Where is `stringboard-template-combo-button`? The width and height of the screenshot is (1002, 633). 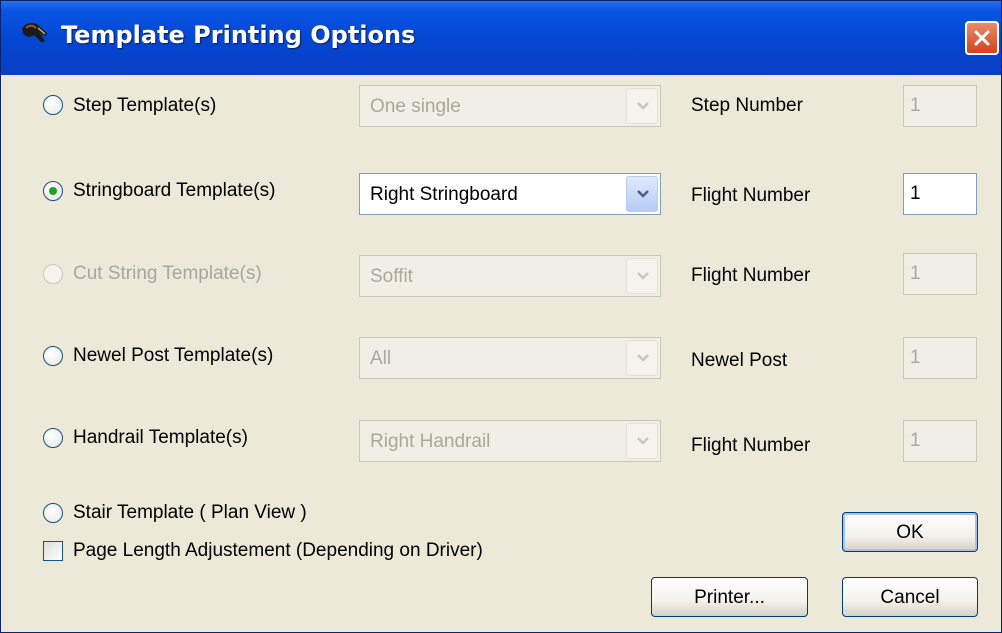
stringboard-template-combo-button is located at coordinates (642, 194).